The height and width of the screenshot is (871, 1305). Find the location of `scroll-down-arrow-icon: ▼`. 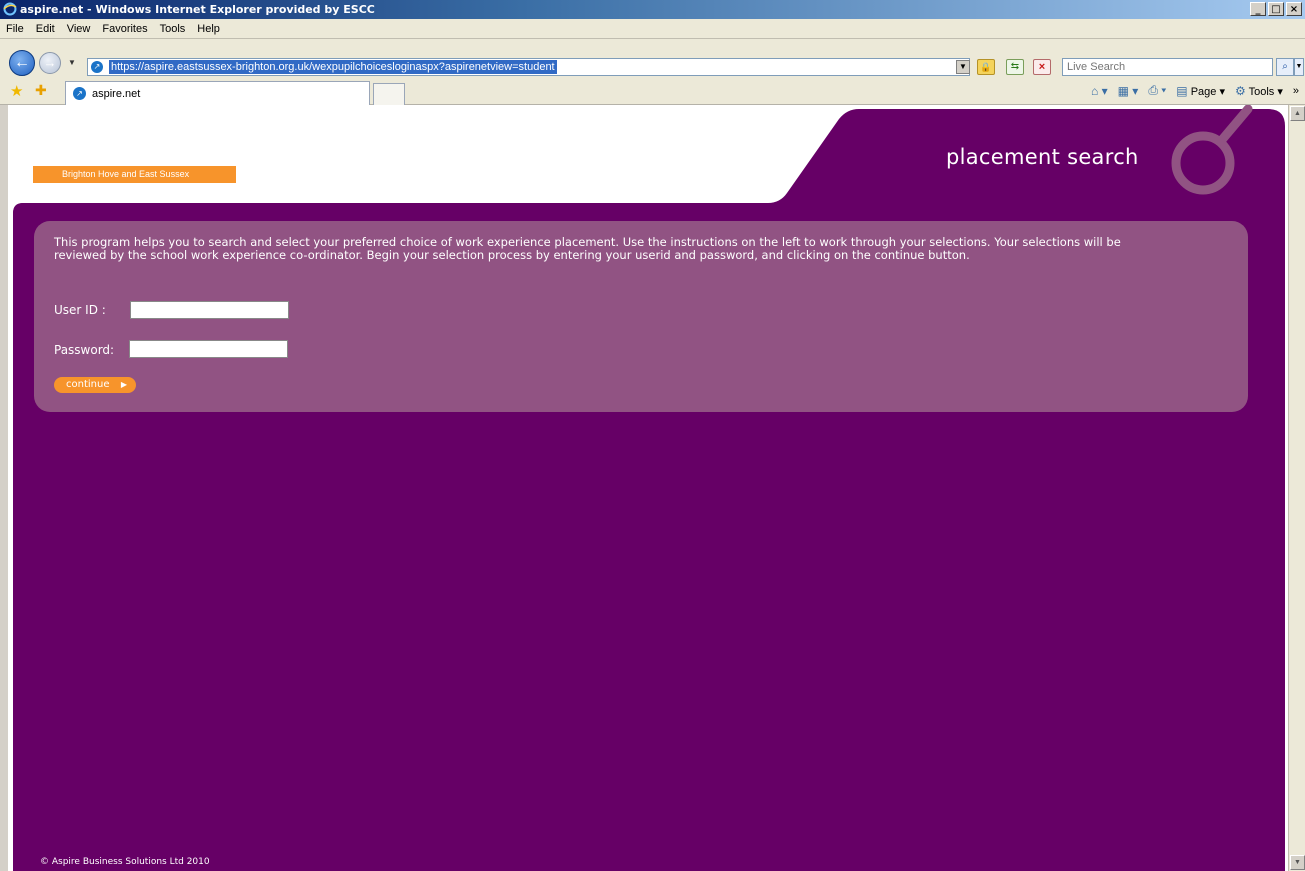

scroll-down-arrow-icon: ▼ is located at coordinates (1297, 862).